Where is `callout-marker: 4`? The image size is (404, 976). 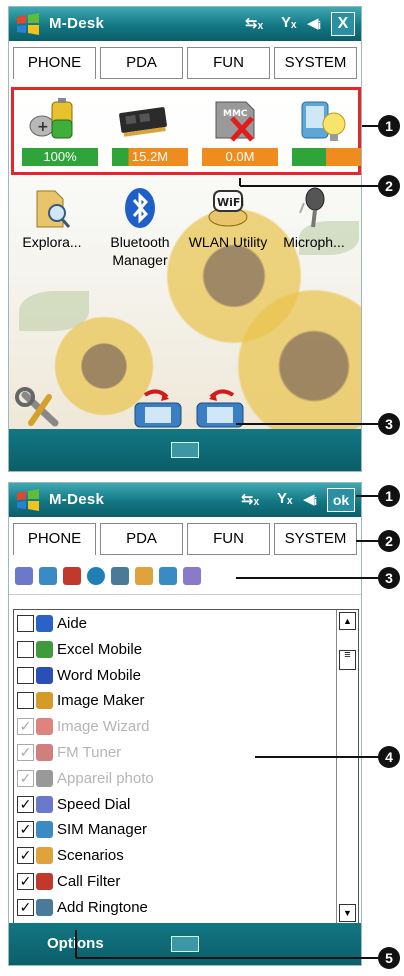 callout-marker: 4 is located at coordinates (389, 757).